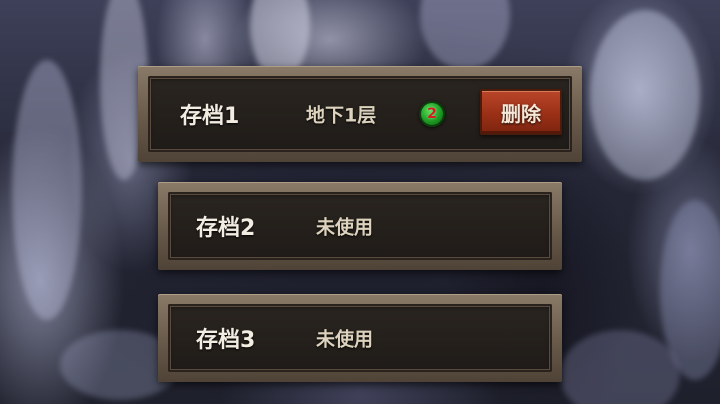 The height and width of the screenshot is (404, 720). I want to click on save-slot-3-status: 未使用, so click(345, 339).